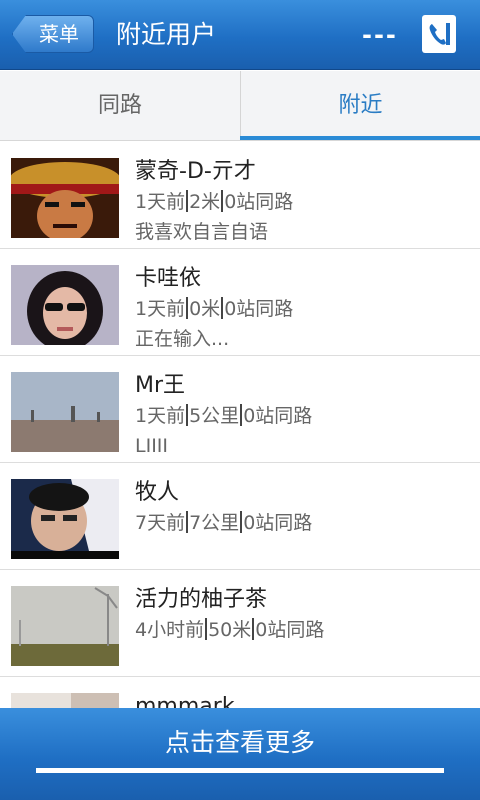  I want to click on user-meta: 7天前 7公里 0站同路, so click(223, 523).